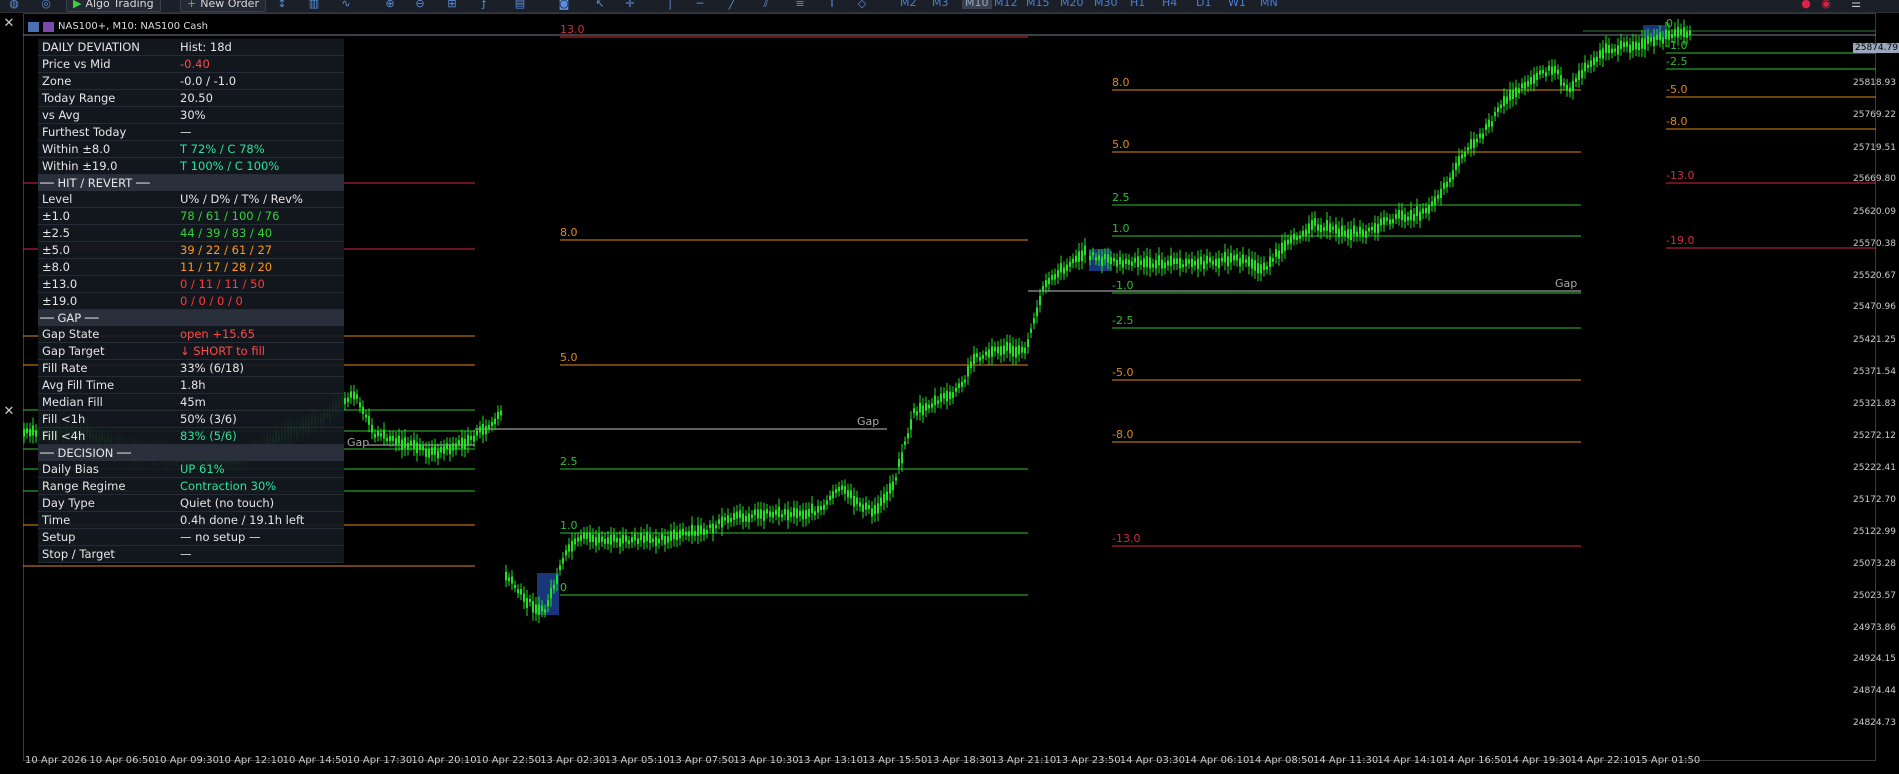 The height and width of the screenshot is (774, 1899). What do you see at coordinates (222, 149) in the screenshot?
I see `panel-row-value: T 72% / C 78%` at bounding box center [222, 149].